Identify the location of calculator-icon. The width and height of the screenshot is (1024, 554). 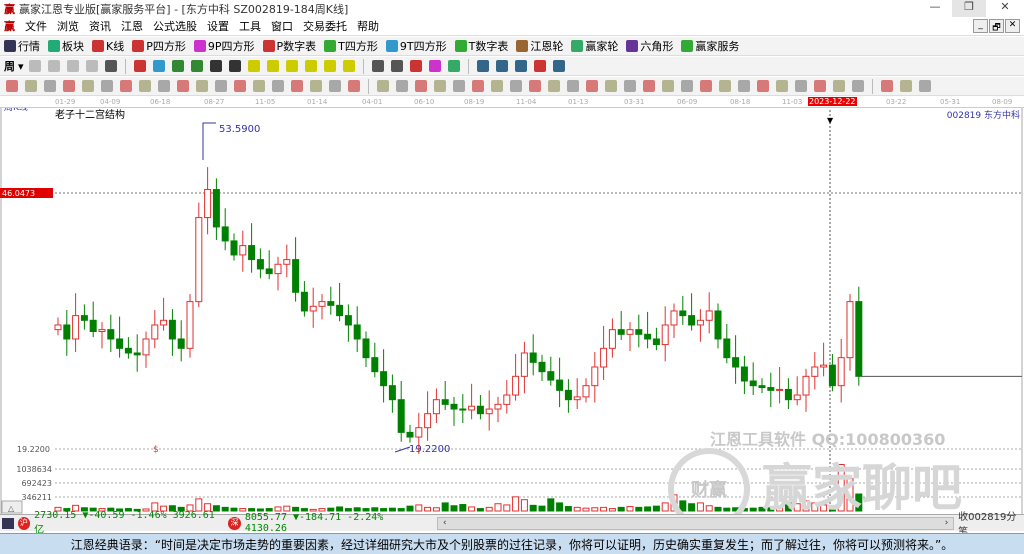
(8, 523).